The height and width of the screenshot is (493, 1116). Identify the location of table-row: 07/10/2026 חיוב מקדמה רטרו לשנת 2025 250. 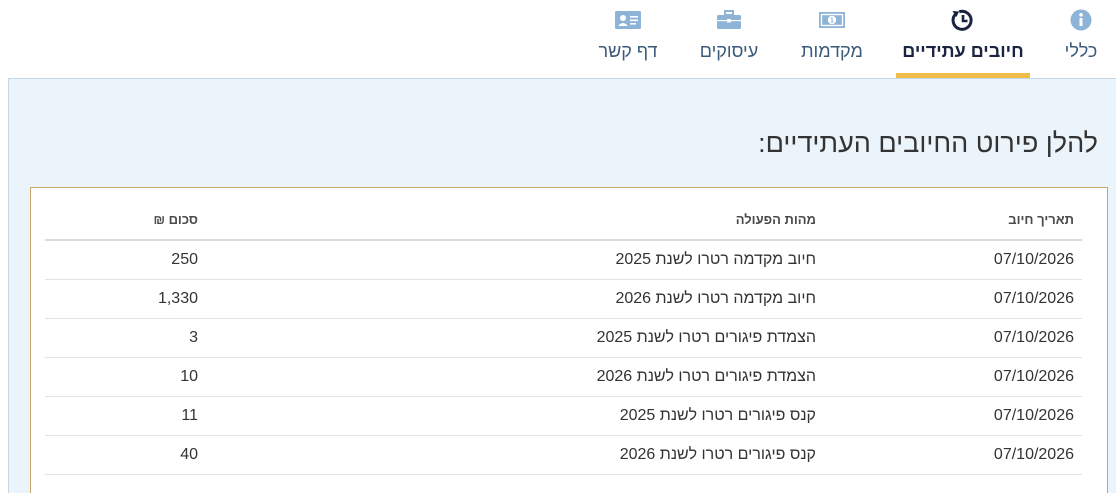
(563, 260).